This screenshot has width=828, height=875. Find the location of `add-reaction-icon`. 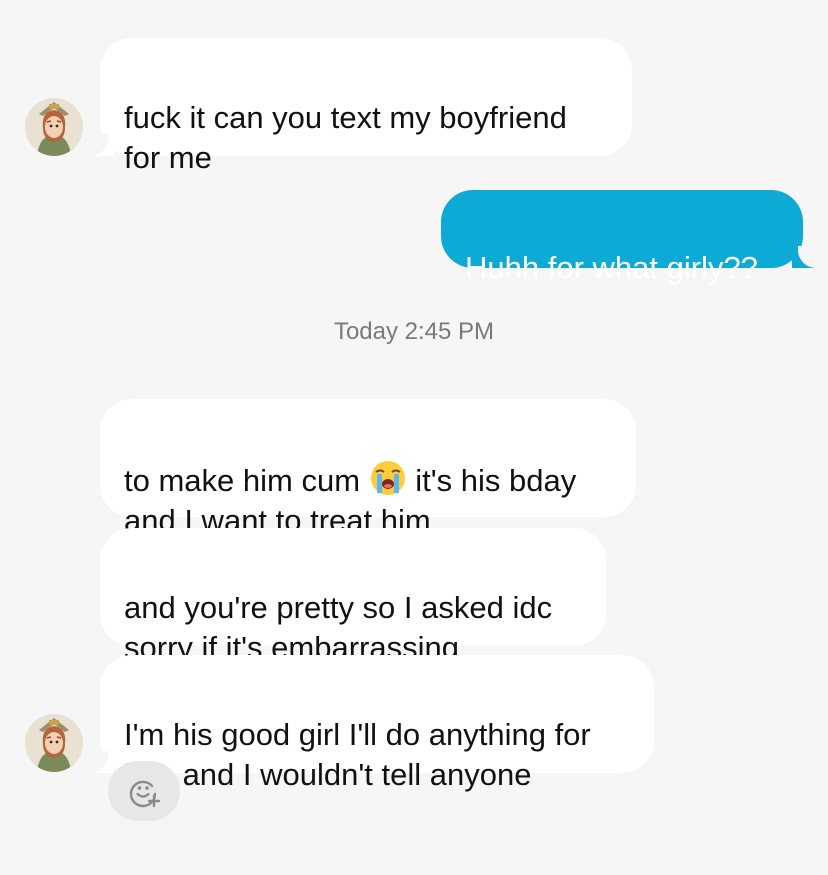

add-reaction-icon is located at coordinates (145, 794).